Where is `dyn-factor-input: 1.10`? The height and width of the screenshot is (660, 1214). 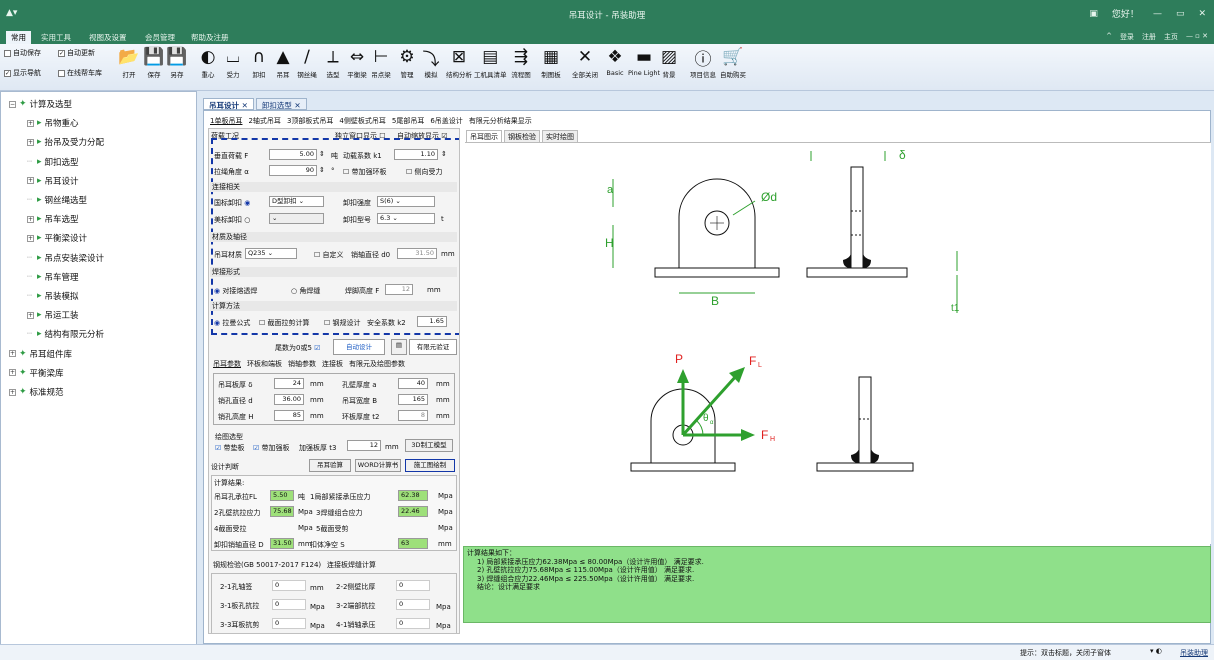
dyn-factor-input: 1.10 is located at coordinates (416, 154).